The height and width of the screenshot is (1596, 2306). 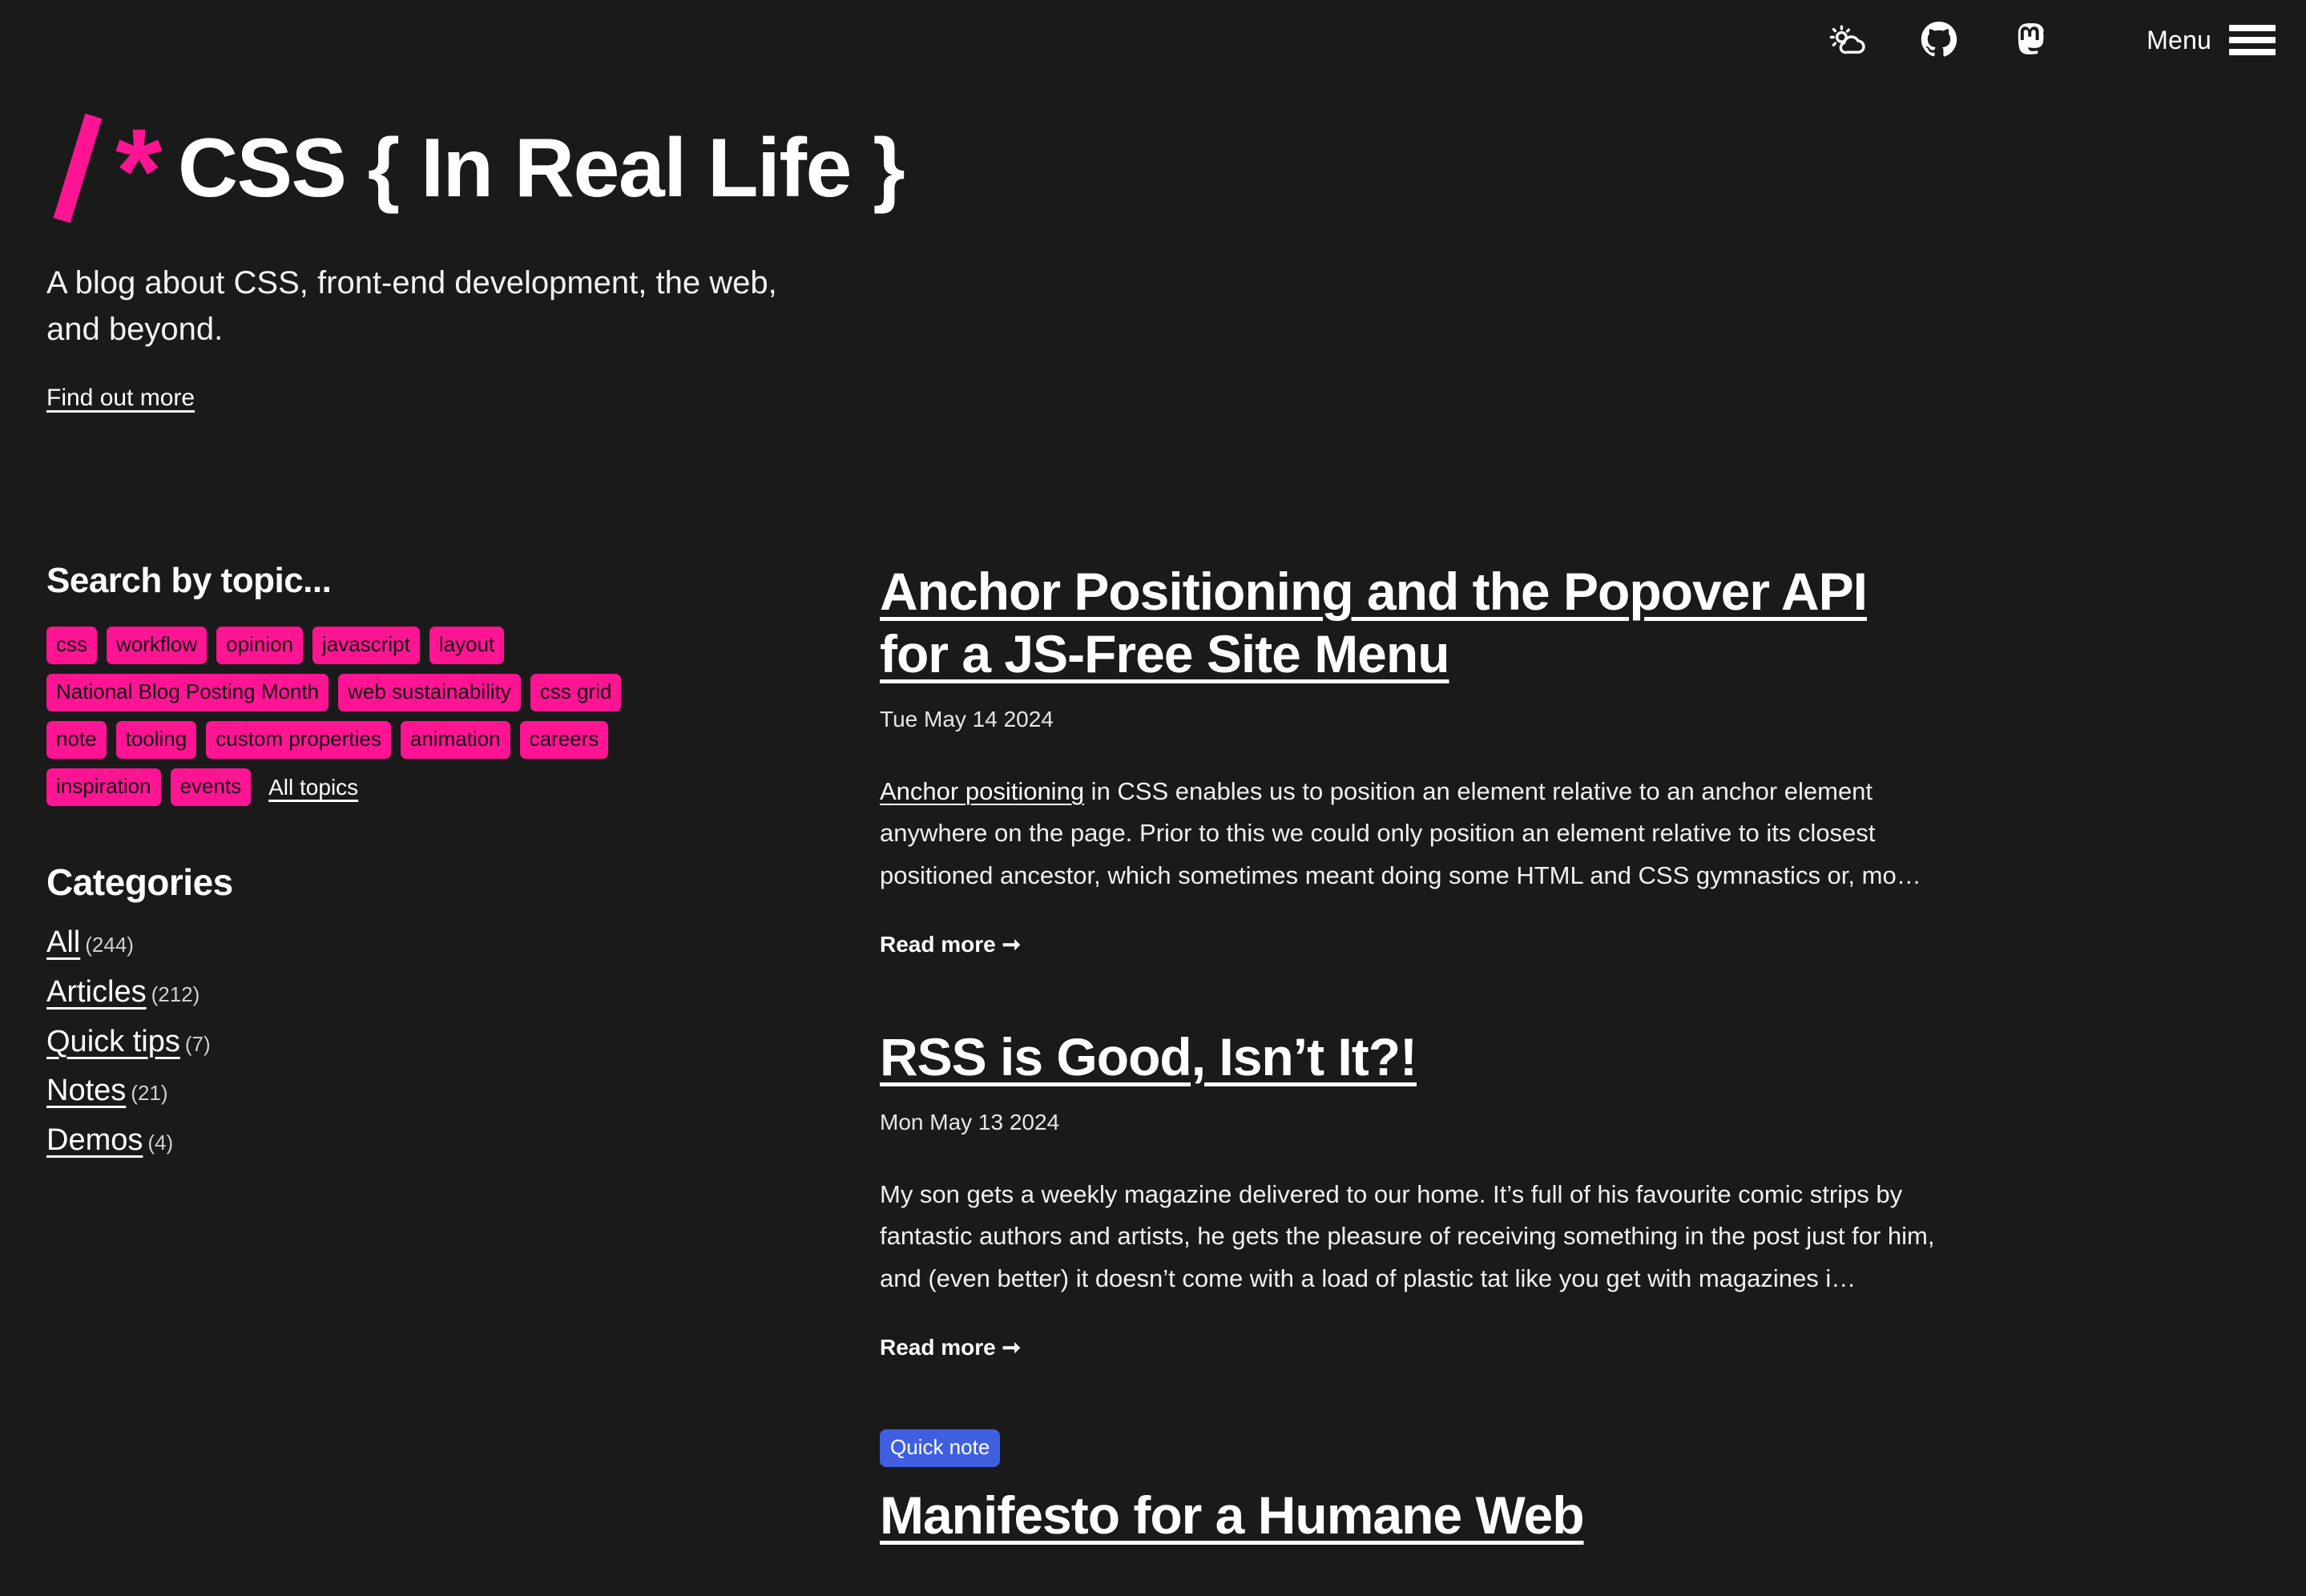 What do you see at coordinates (2252, 40) in the screenshot?
I see `hamburger-icon` at bounding box center [2252, 40].